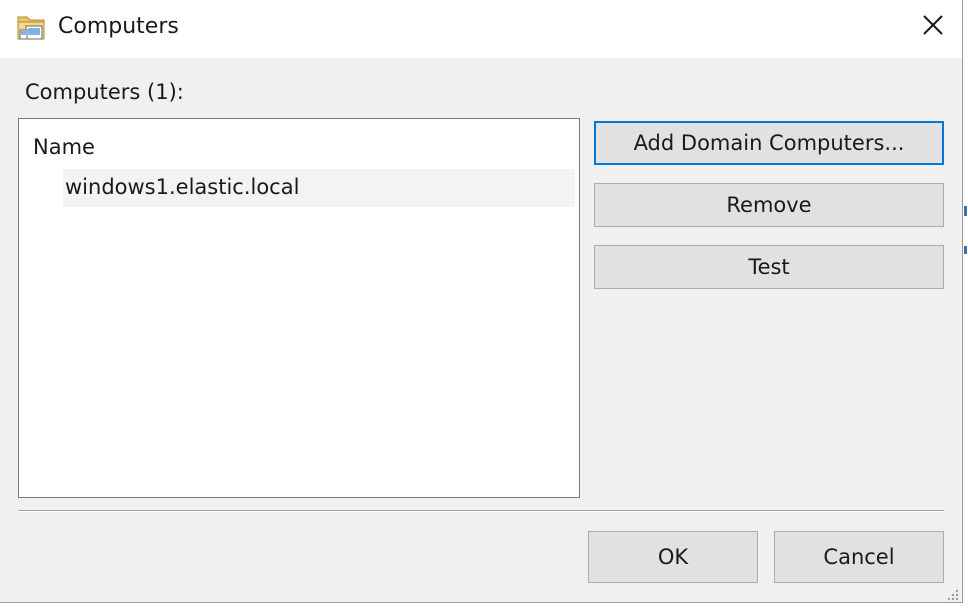 This screenshot has height=608, width=968. What do you see at coordinates (104, 92) in the screenshot?
I see `computers-count-label: Computers (1):` at bounding box center [104, 92].